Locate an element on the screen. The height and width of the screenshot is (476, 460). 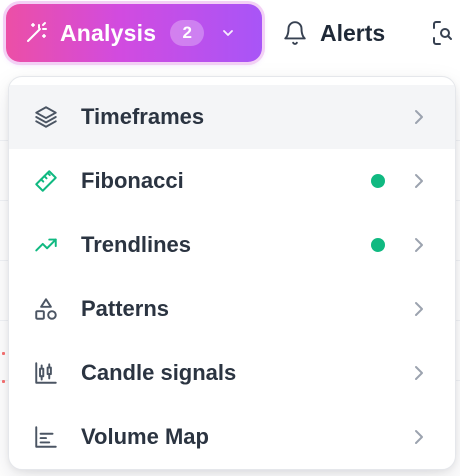
trending-up-icon is located at coordinates (46, 245).